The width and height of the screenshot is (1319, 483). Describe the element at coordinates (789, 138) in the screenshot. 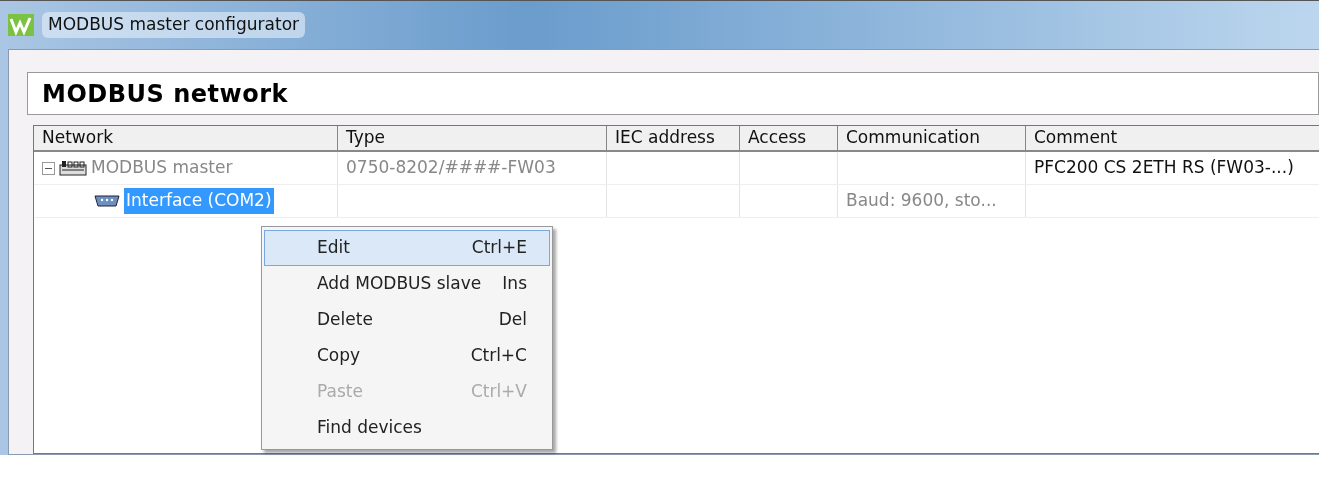

I see `column-header: Access` at that location.